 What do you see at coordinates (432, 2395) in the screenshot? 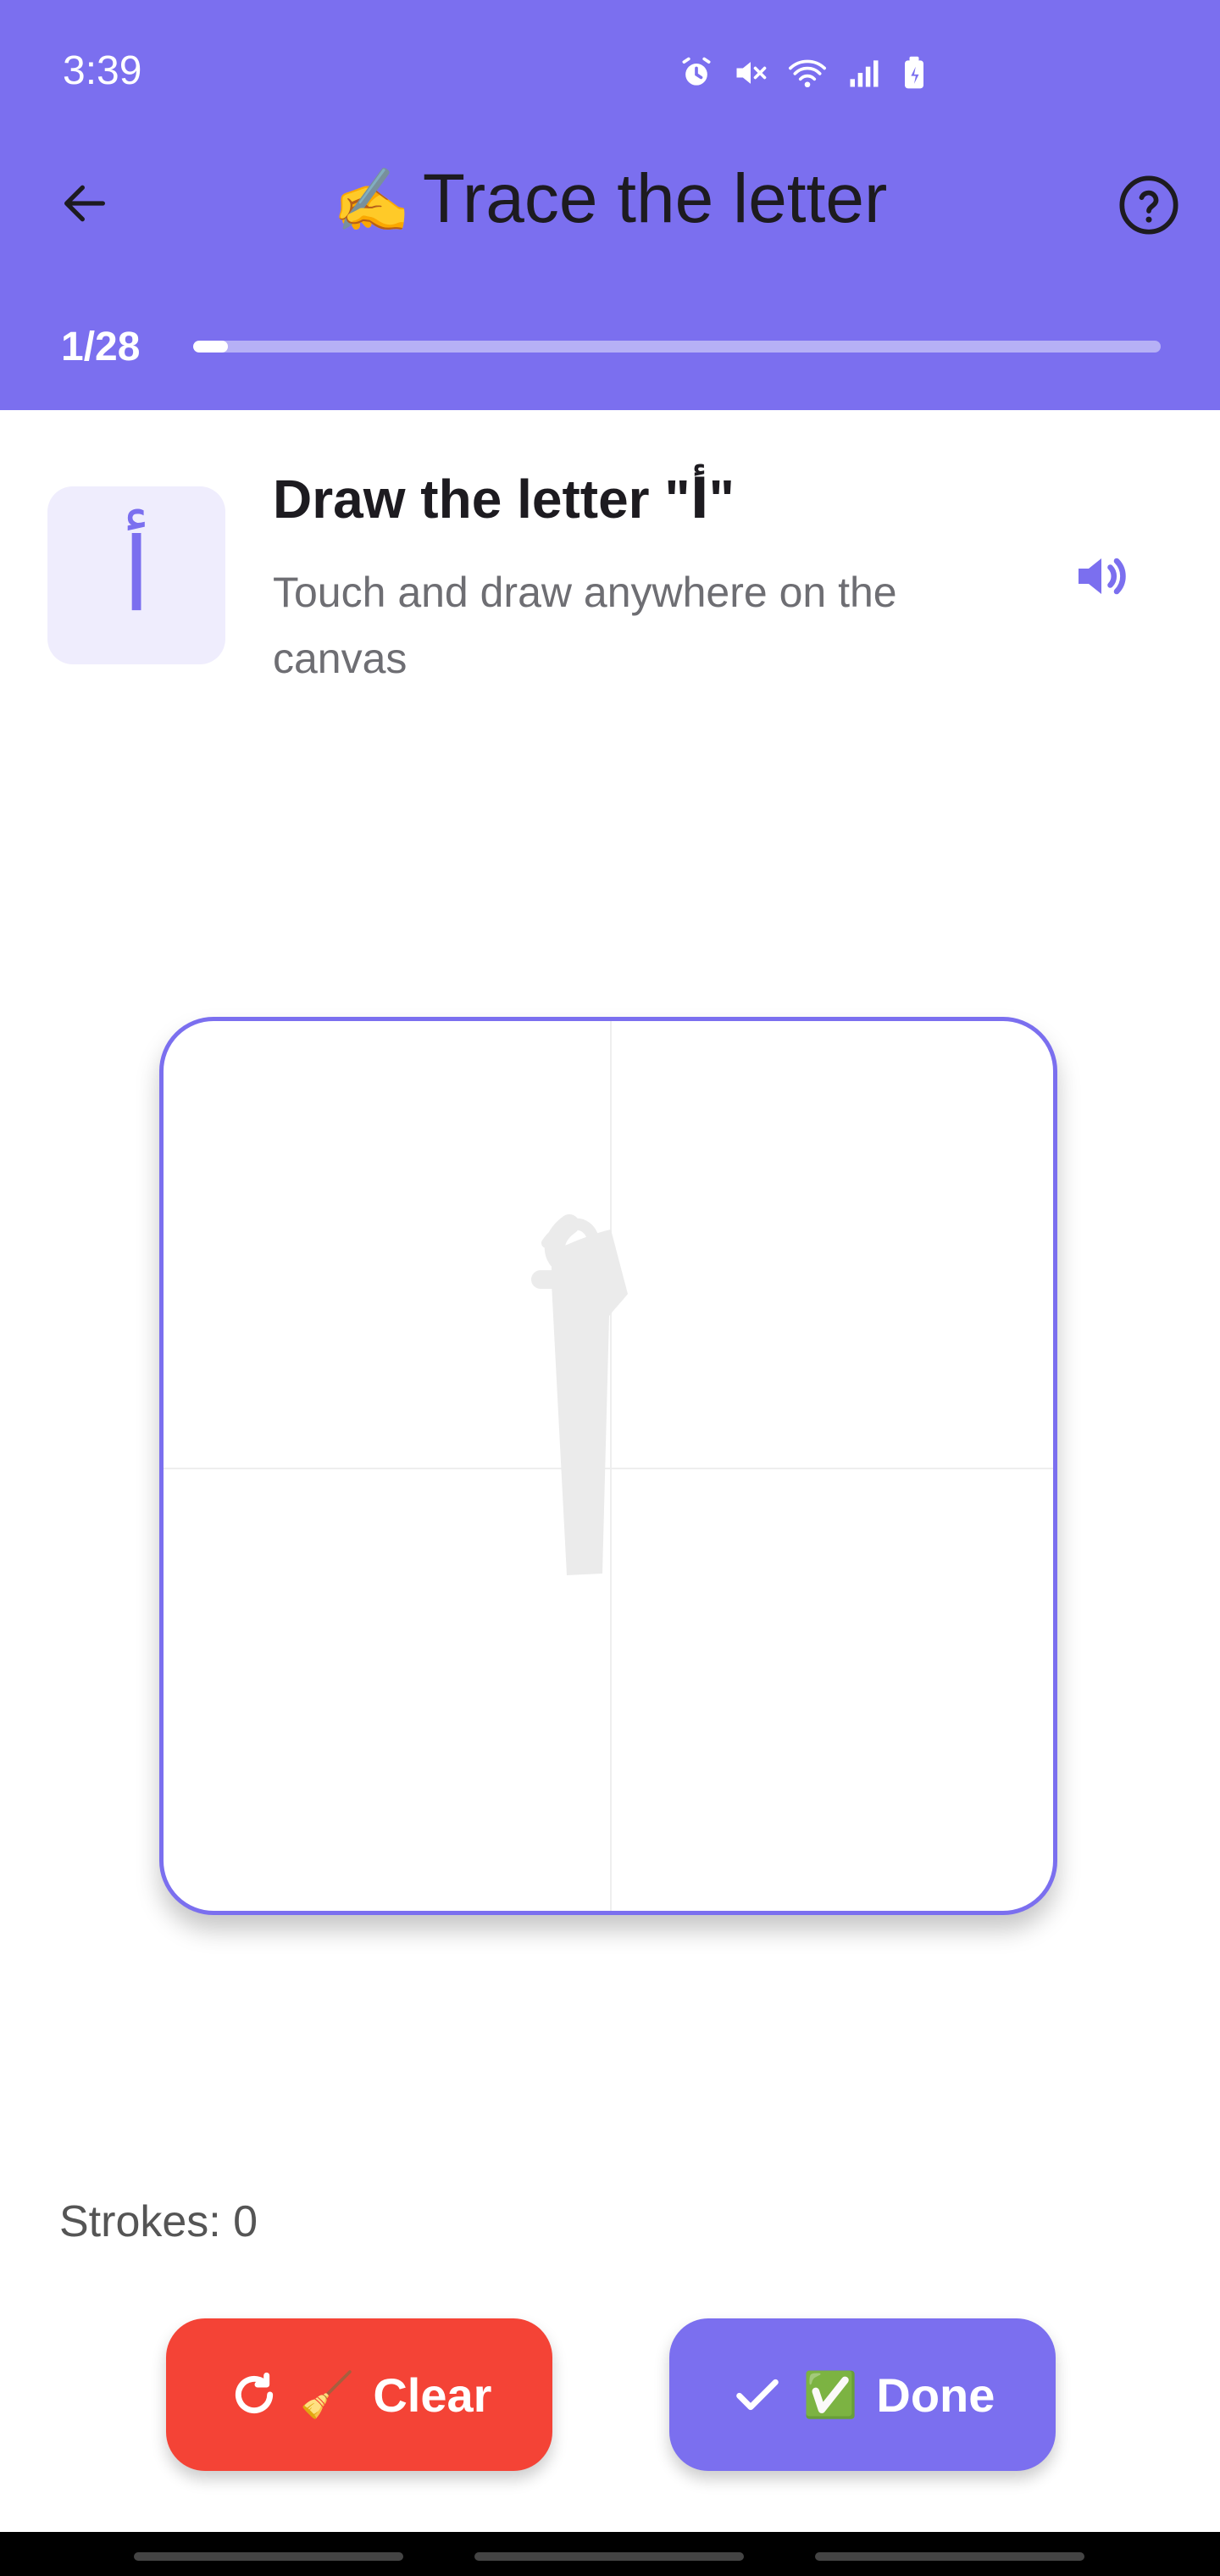
I see `clear-button-label: Clear` at bounding box center [432, 2395].